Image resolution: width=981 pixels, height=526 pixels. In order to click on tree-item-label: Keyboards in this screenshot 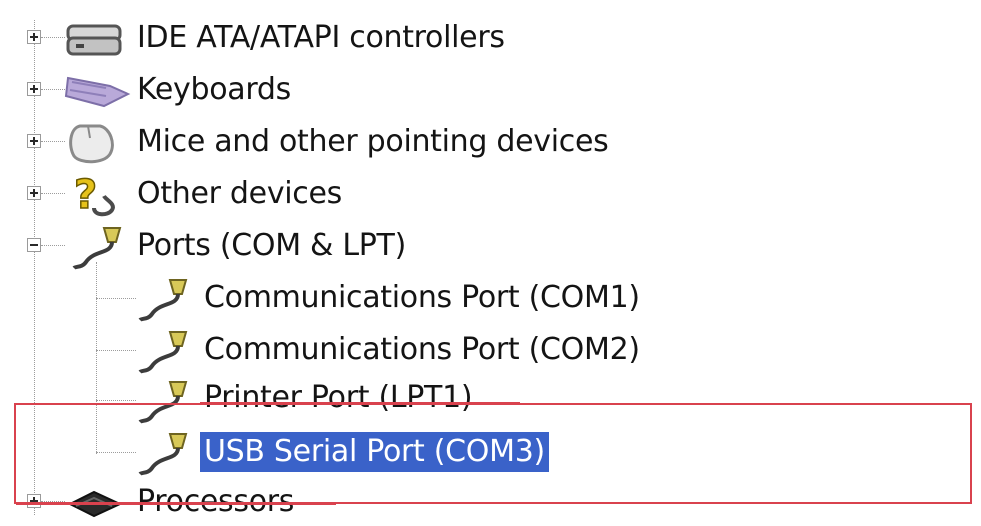, I will do `click(214, 89)`.